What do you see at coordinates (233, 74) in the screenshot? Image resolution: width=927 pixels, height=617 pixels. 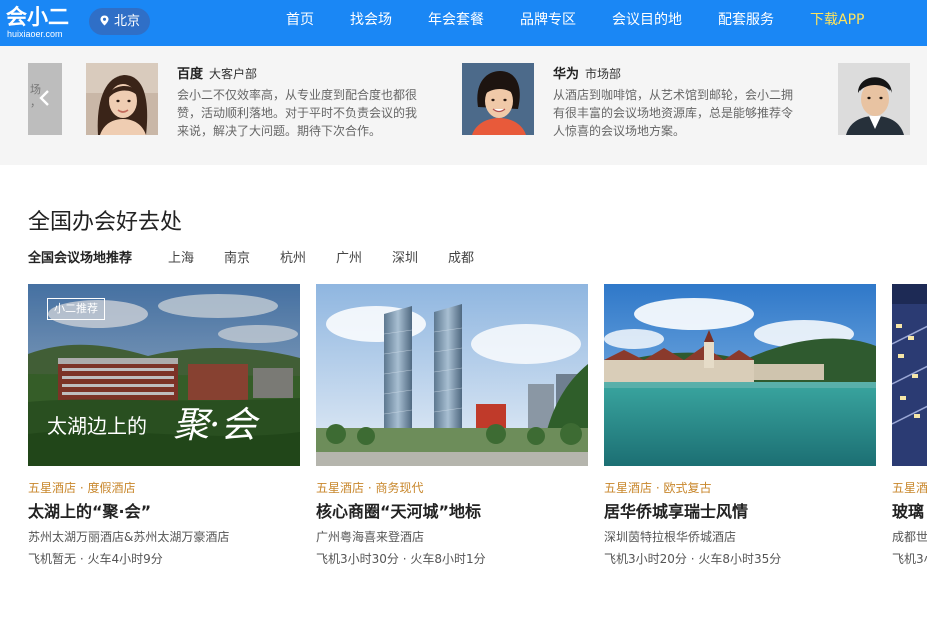 I see `department-name: 大客户部` at bounding box center [233, 74].